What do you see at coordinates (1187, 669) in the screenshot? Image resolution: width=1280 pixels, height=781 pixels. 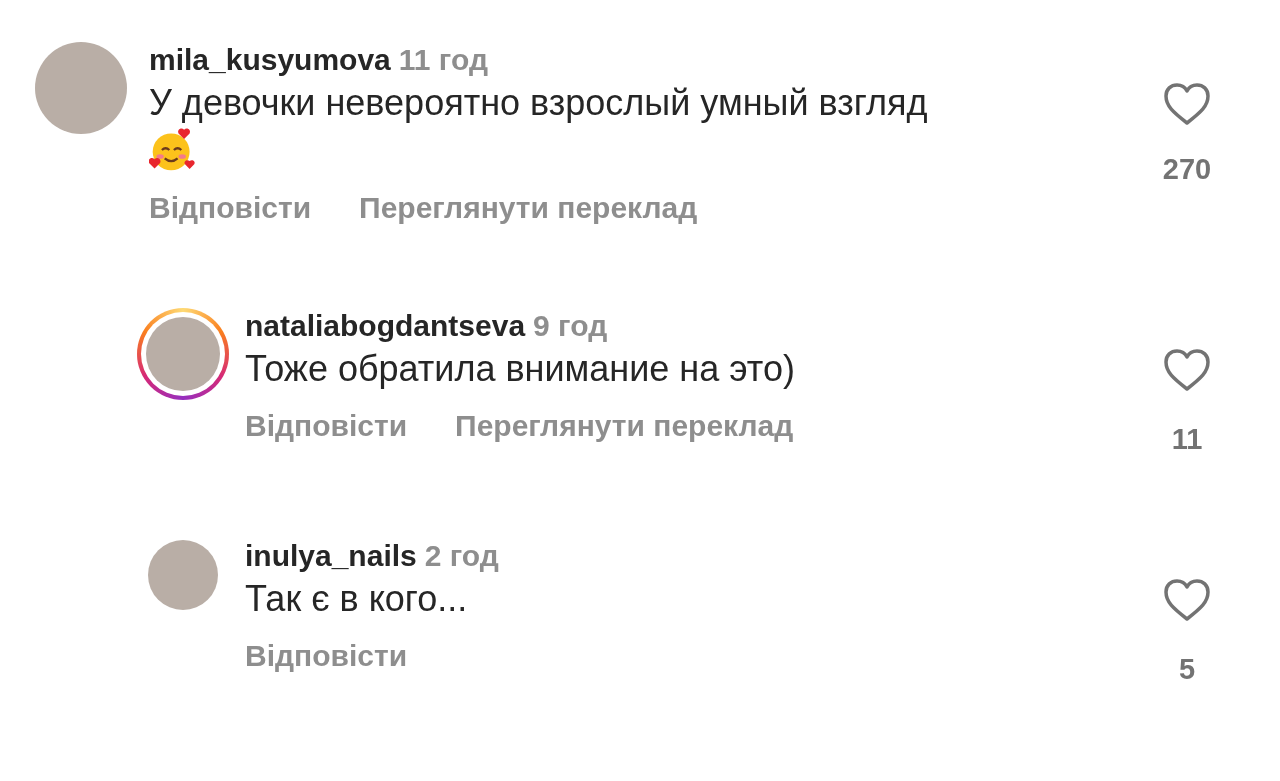 I see `like-count: 5` at bounding box center [1187, 669].